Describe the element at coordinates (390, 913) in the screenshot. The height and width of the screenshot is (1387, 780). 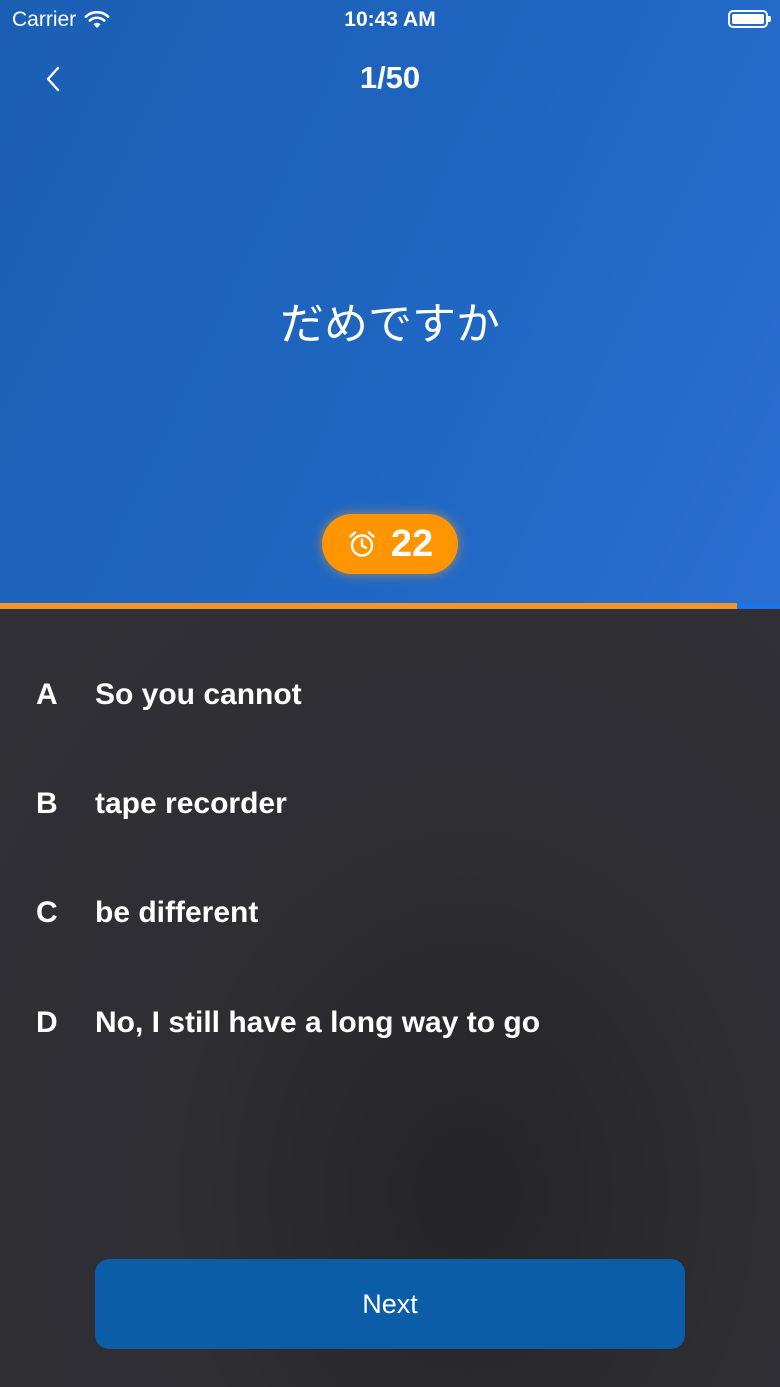
I see `option-c: C be different` at that location.